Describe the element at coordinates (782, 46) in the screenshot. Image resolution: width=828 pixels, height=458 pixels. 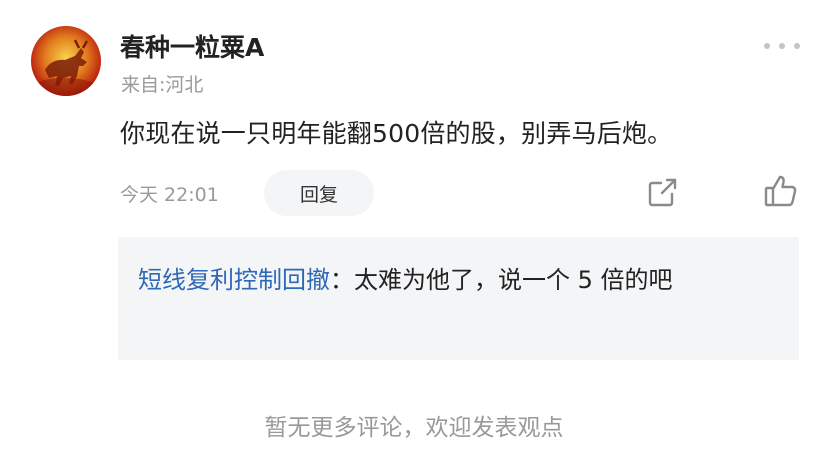
I see `more-options-button` at that location.